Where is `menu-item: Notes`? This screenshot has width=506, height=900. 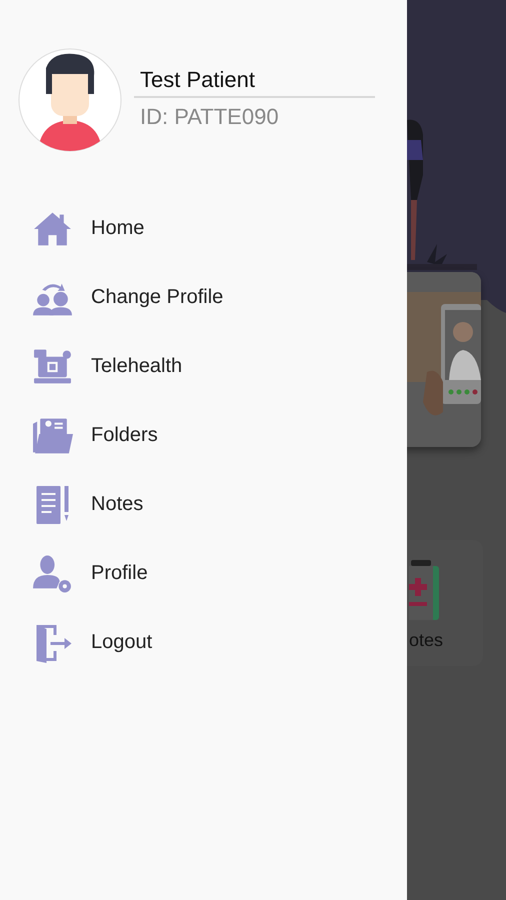
menu-item: Notes is located at coordinates (117, 504).